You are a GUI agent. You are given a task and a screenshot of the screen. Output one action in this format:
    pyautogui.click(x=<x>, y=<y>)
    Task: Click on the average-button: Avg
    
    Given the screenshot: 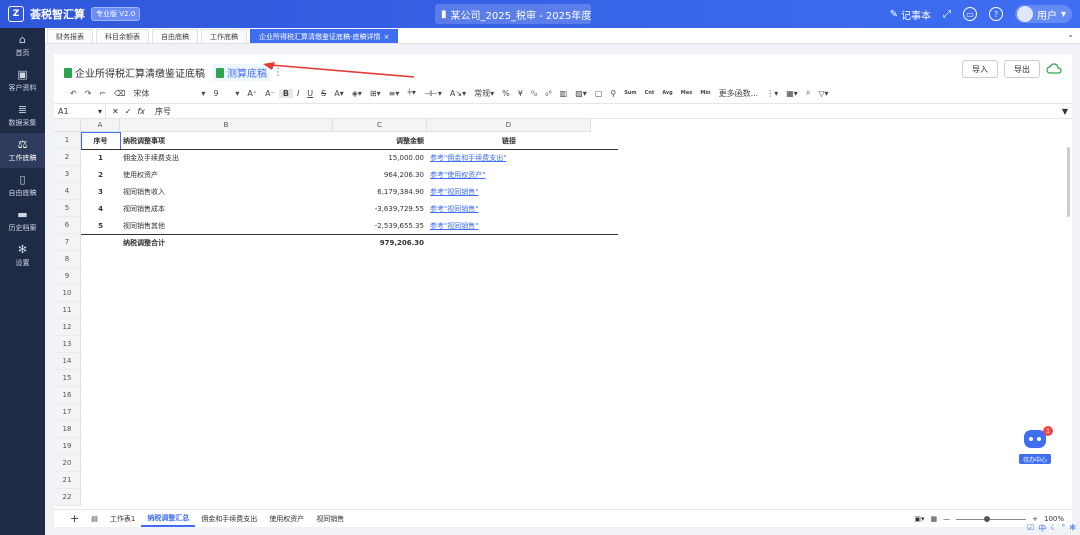 What is the action you would take?
    pyautogui.click(x=667, y=93)
    